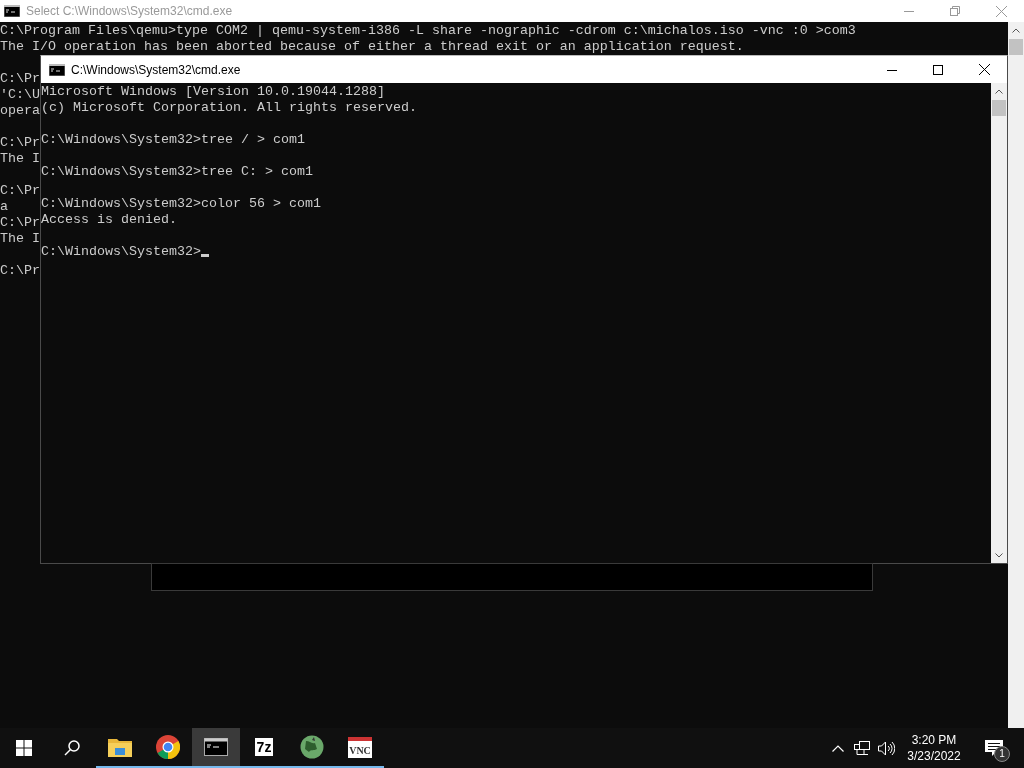 Image resolution: width=1024 pixels, height=768 pixels. What do you see at coordinates (109, 220) in the screenshot?
I see `console-line: Access is denied.` at bounding box center [109, 220].